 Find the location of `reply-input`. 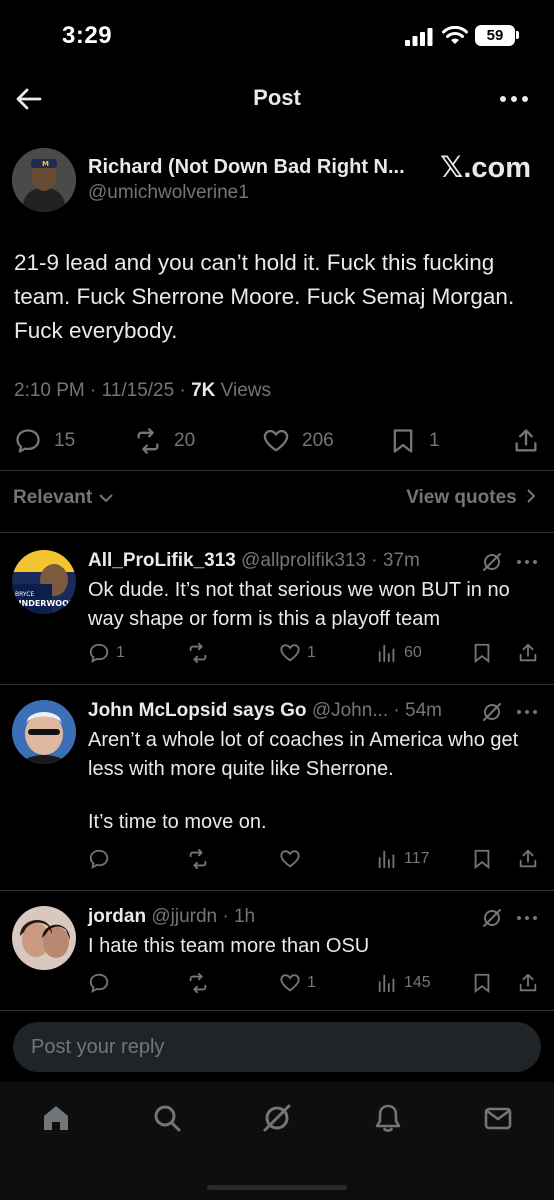

reply-input is located at coordinates (277, 1047).